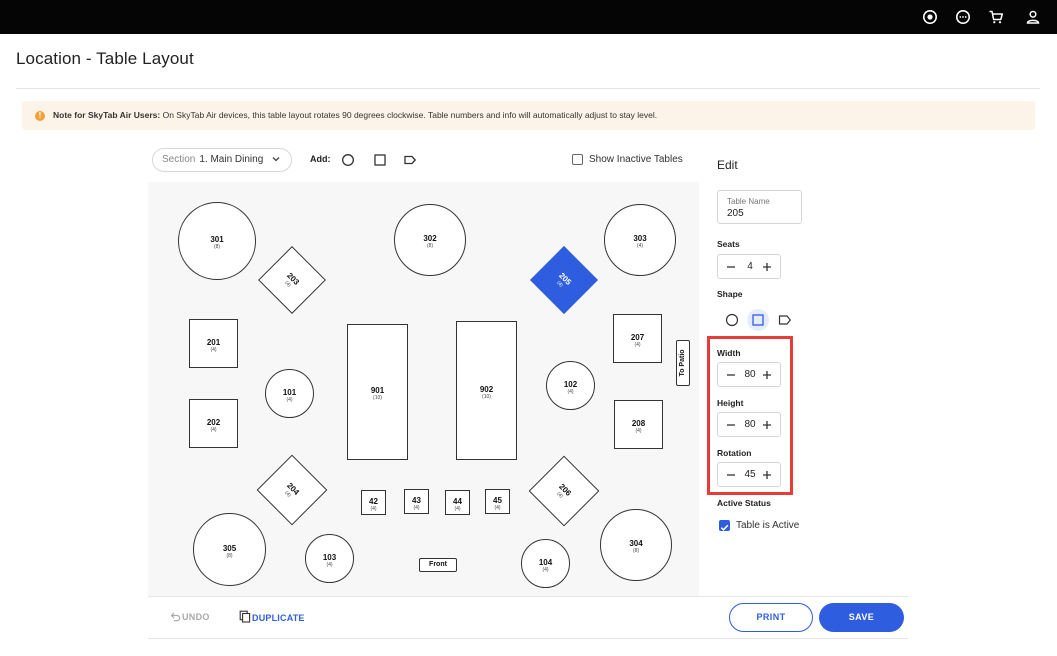 Image resolution: width=1057 pixels, height=656 pixels. I want to click on table-45: 45 (4), so click(497, 501).